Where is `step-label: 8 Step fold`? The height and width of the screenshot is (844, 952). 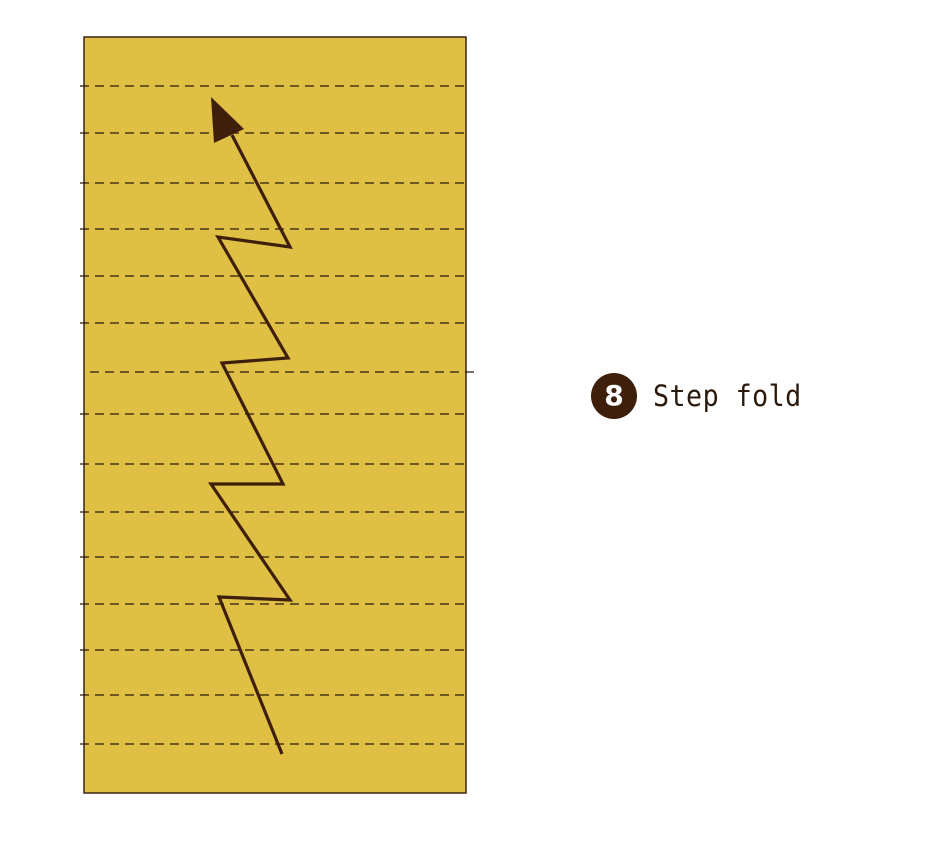 step-label: 8 Step fold is located at coordinates (703, 396).